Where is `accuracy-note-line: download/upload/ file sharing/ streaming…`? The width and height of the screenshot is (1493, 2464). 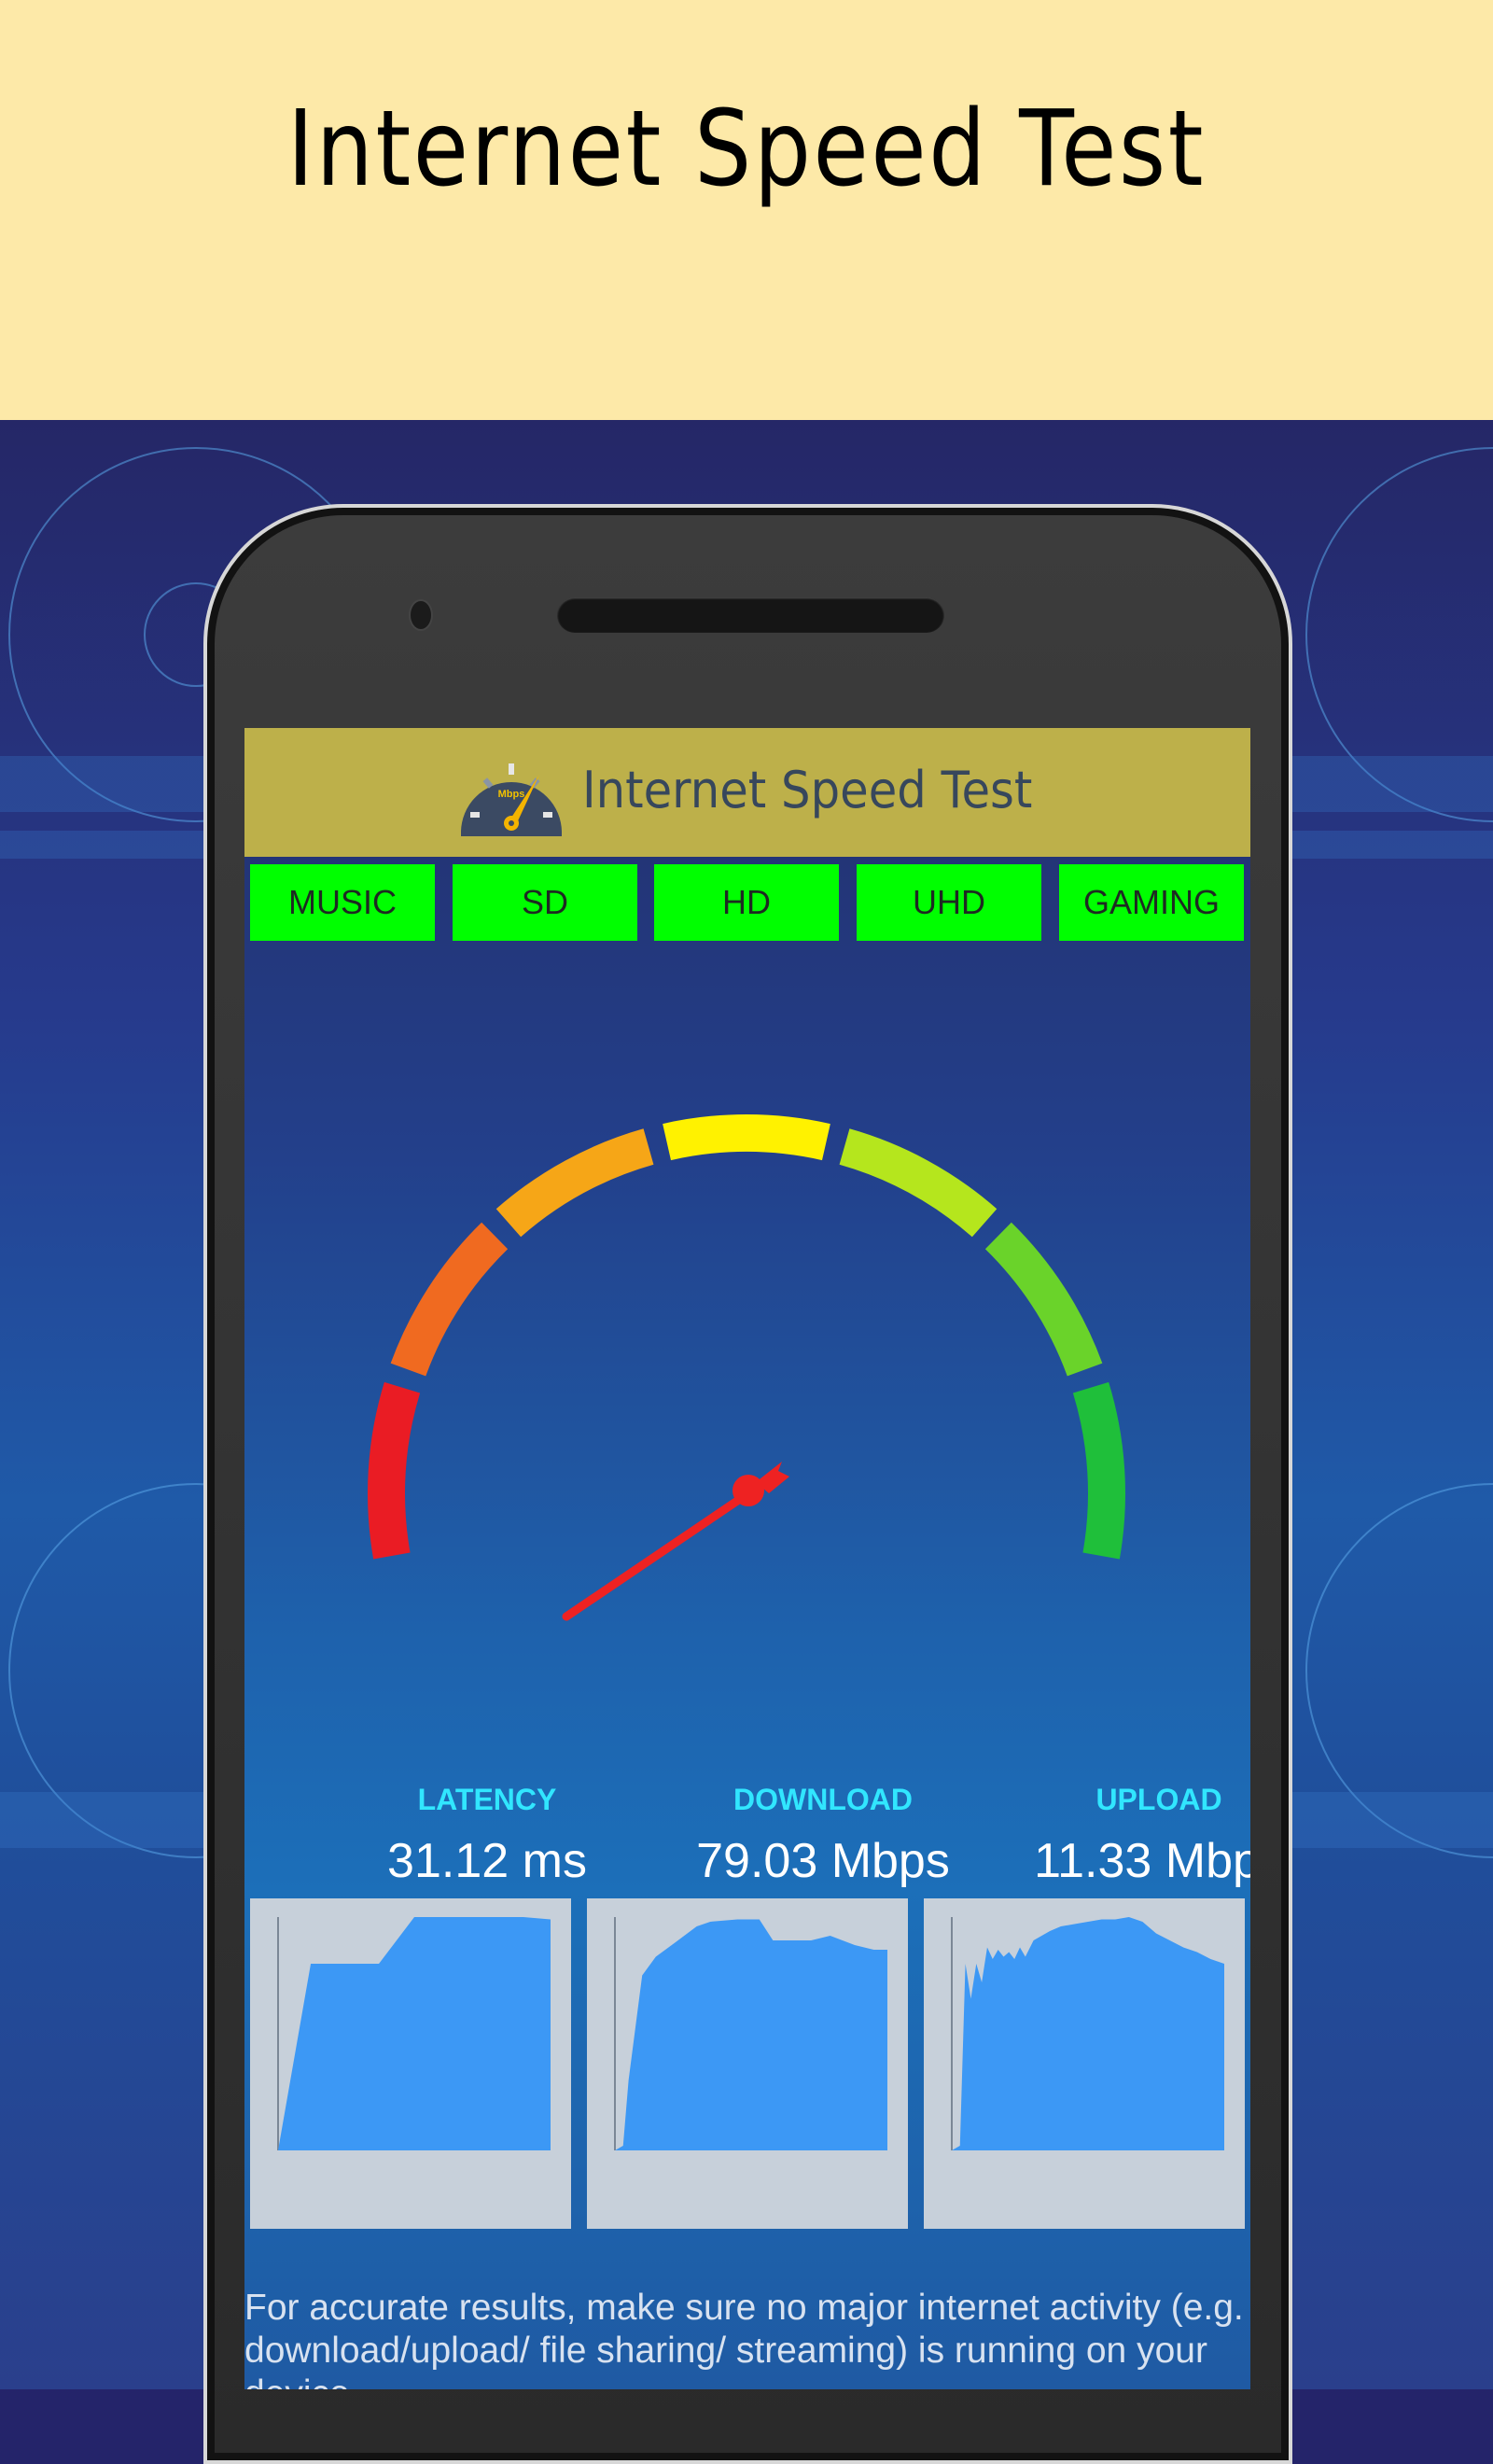 accuracy-note-line: download/upload/ file sharing/ streaming… is located at coordinates (726, 2351).